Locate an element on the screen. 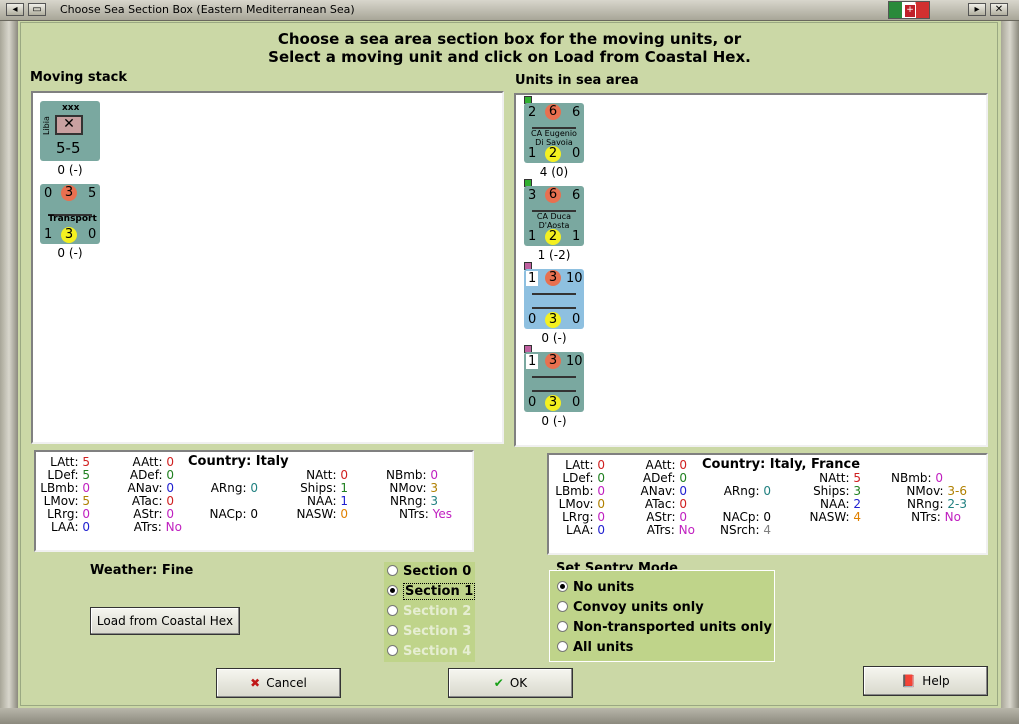 The image size is (1019, 724). unit-name: CA Duca D'Aosta is located at coordinates (554, 221).